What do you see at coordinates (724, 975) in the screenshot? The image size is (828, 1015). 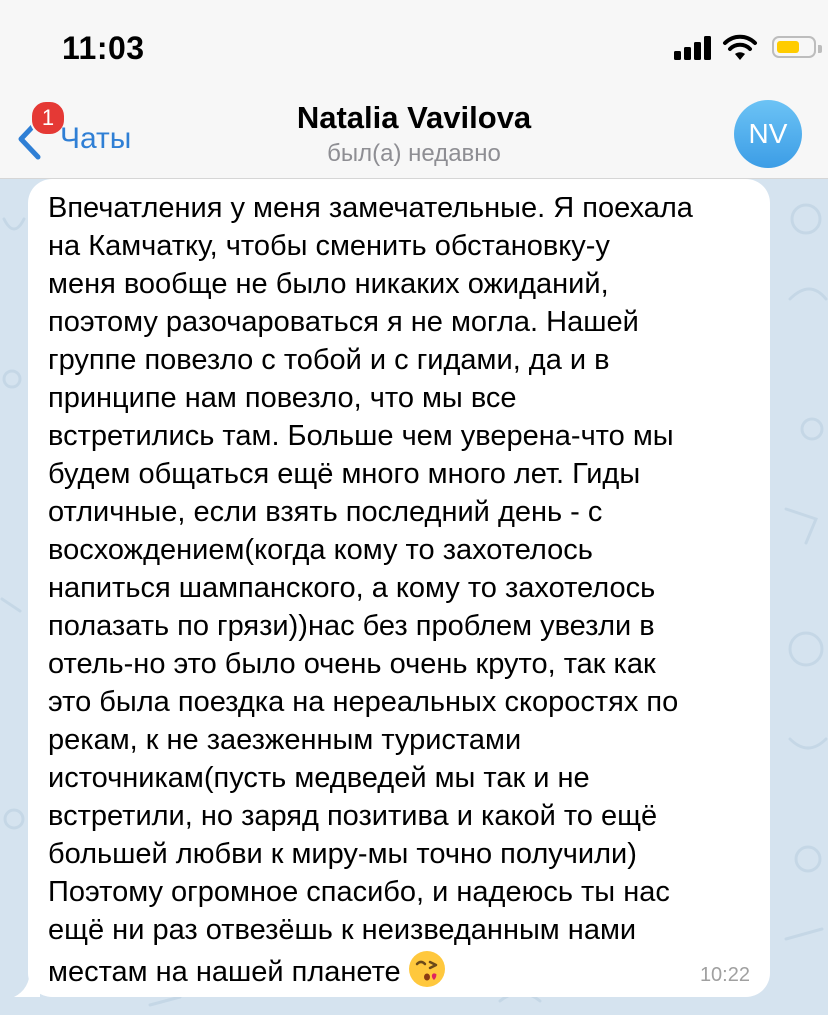 I see `message-time: 10:22` at bounding box center [724, 975].